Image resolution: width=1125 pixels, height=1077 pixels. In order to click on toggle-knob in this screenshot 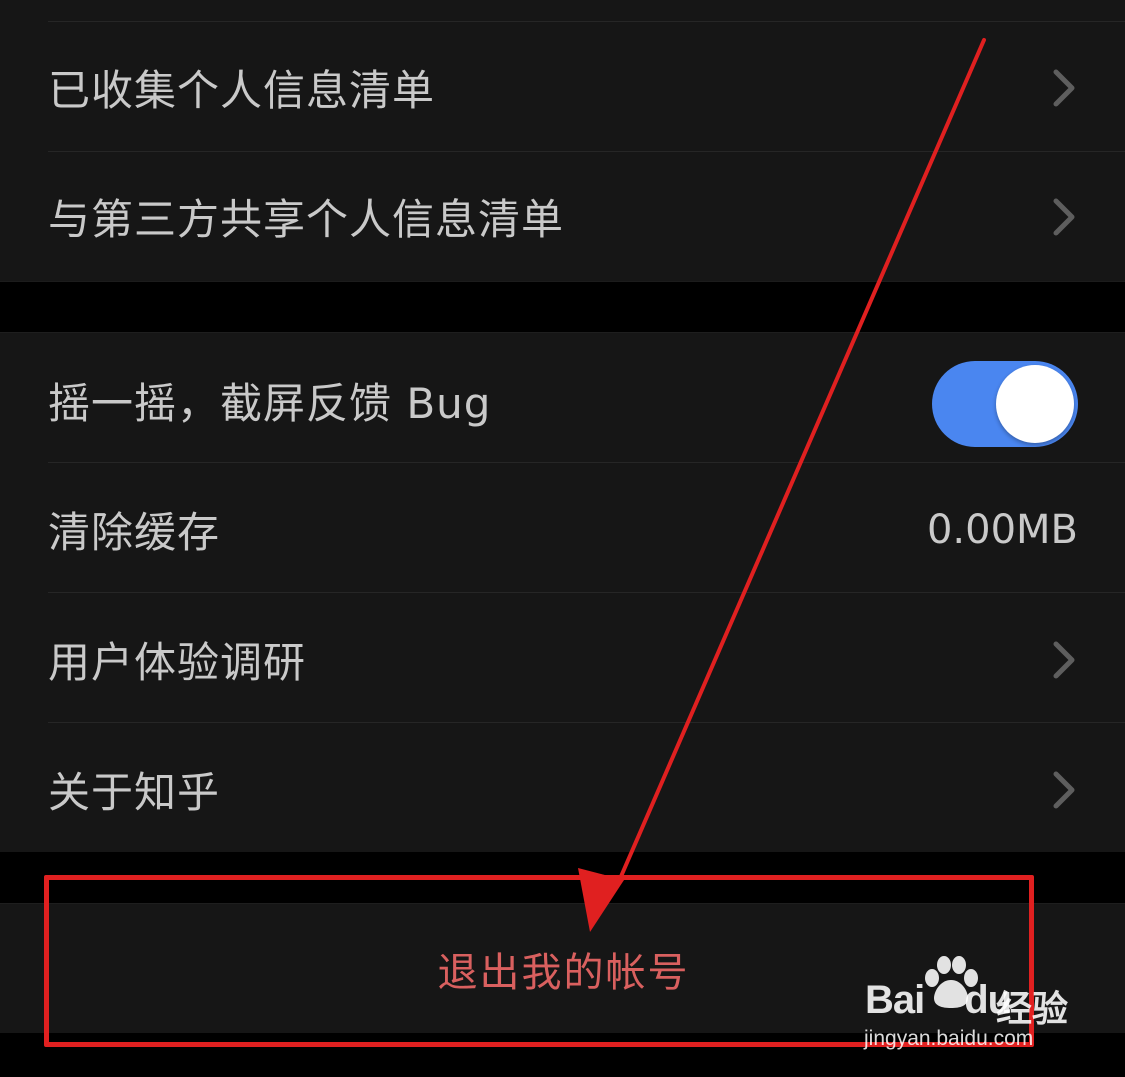, I will do `click(1035, 404)`.